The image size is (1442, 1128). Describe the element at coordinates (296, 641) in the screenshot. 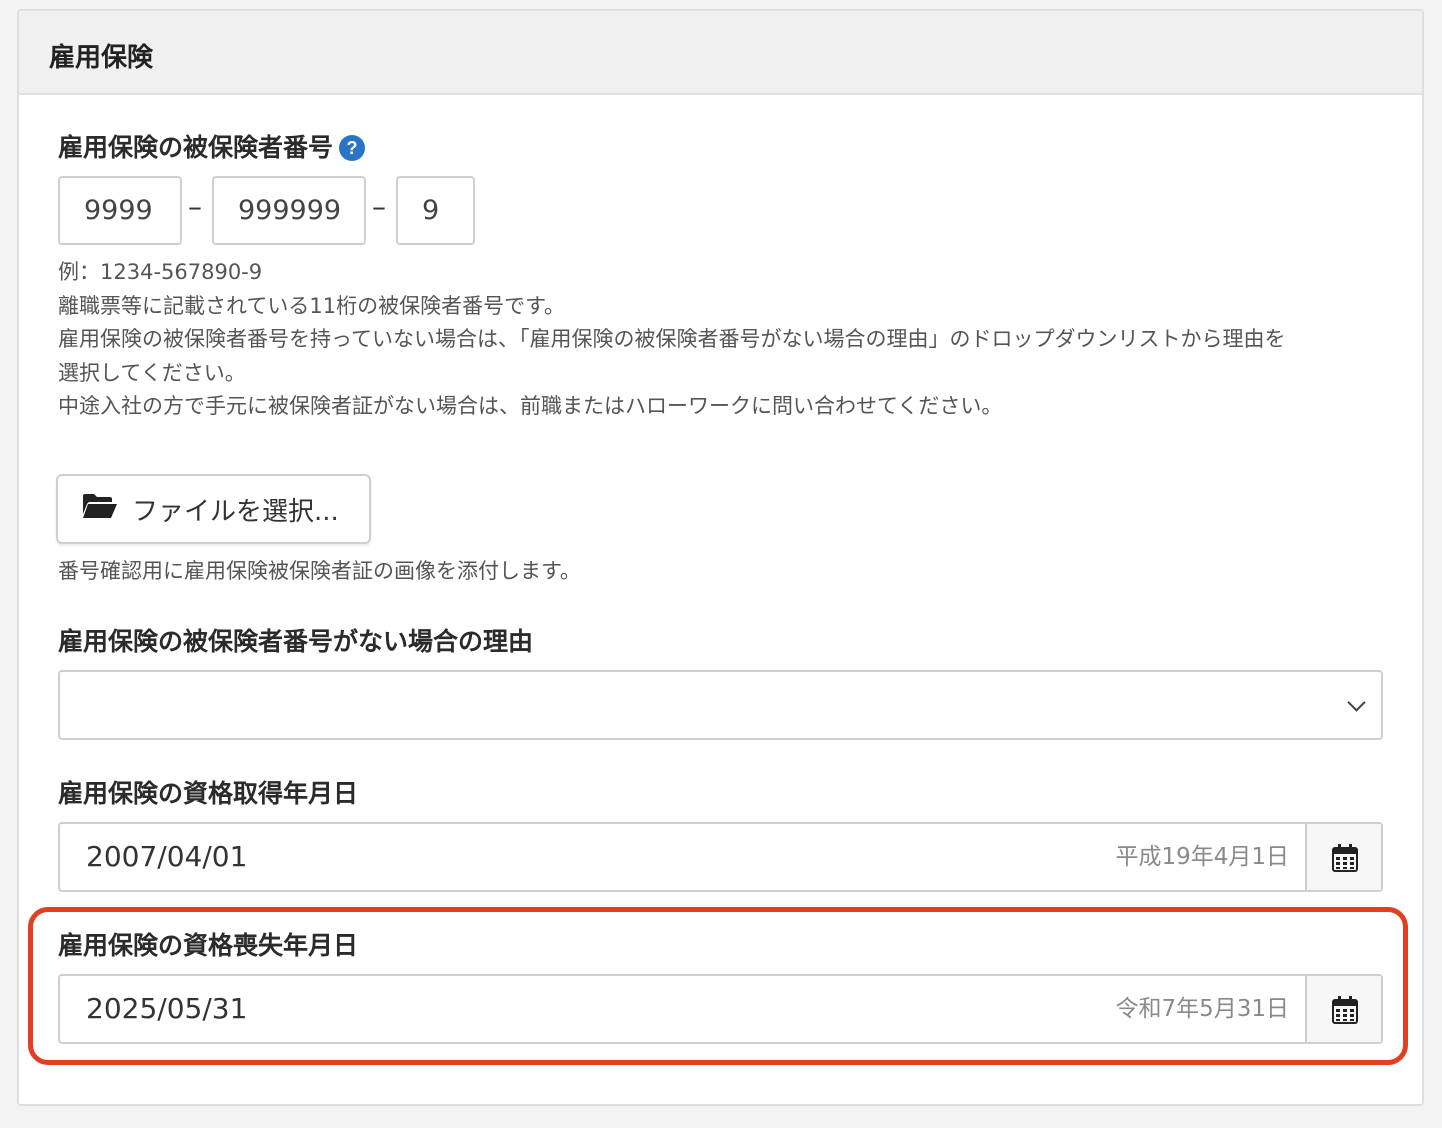

I see `no-number-reason-label: 雇用保険の被保険者番号がない場合の理由` at that location.